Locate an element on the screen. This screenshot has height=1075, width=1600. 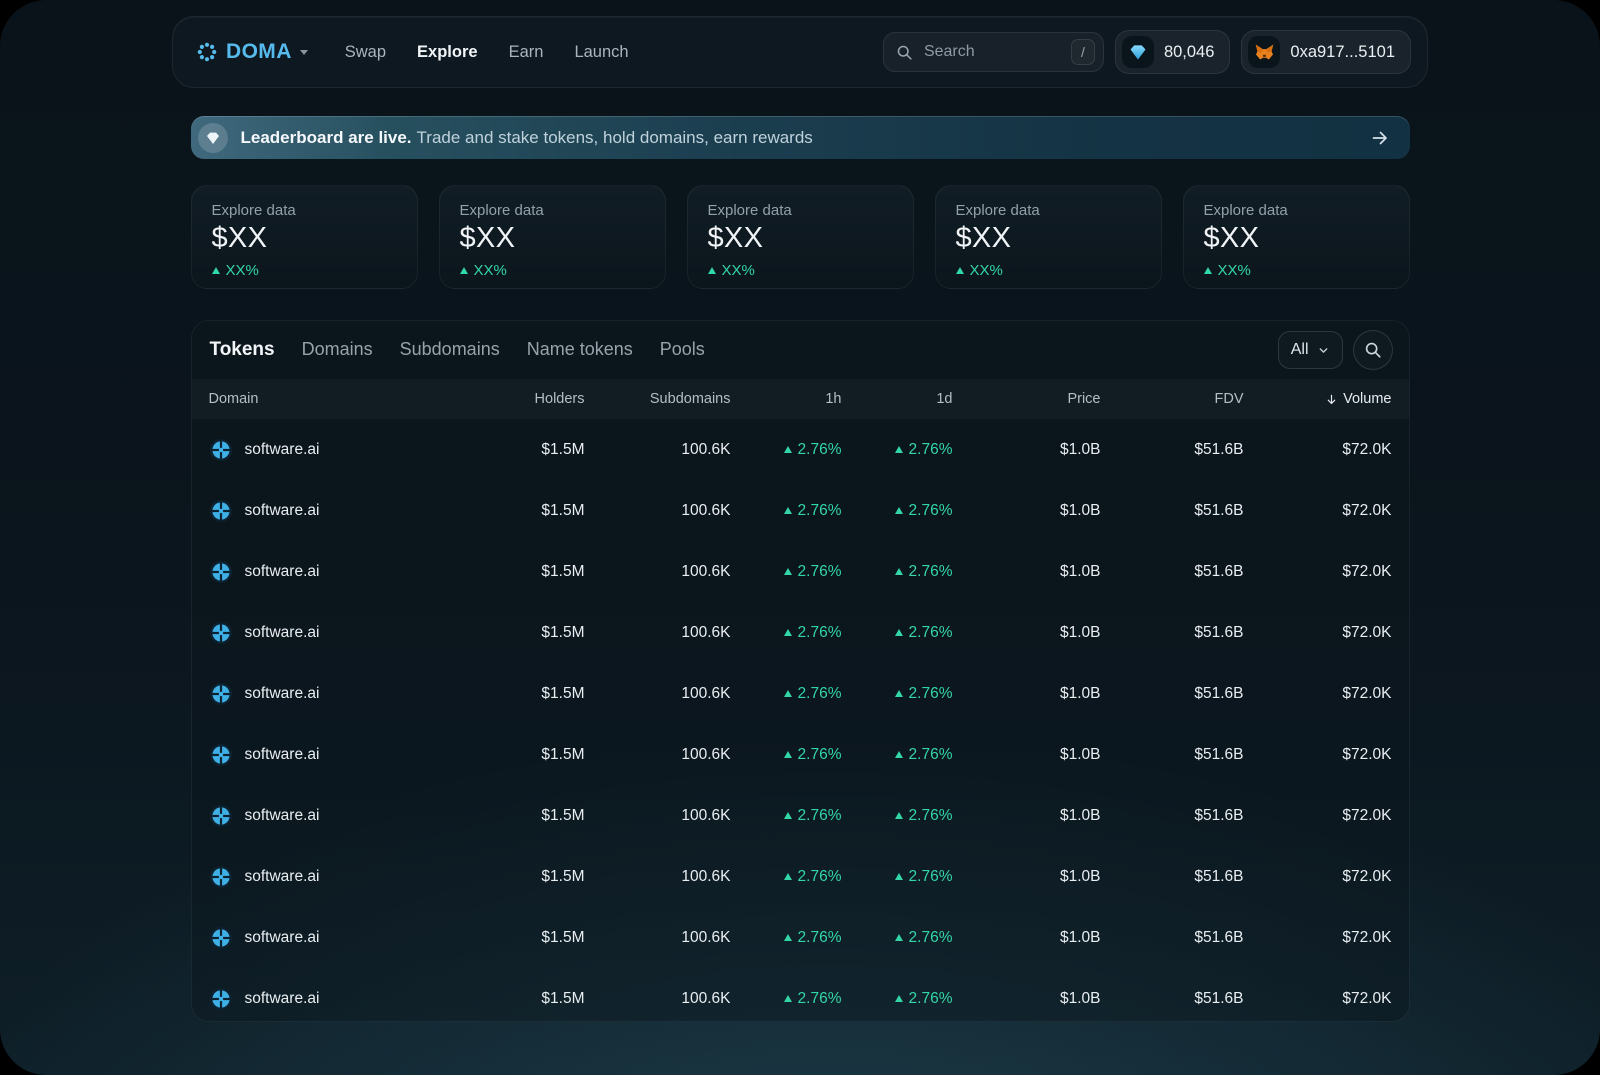
column-header: Domain is located at coordinates (332, 399).